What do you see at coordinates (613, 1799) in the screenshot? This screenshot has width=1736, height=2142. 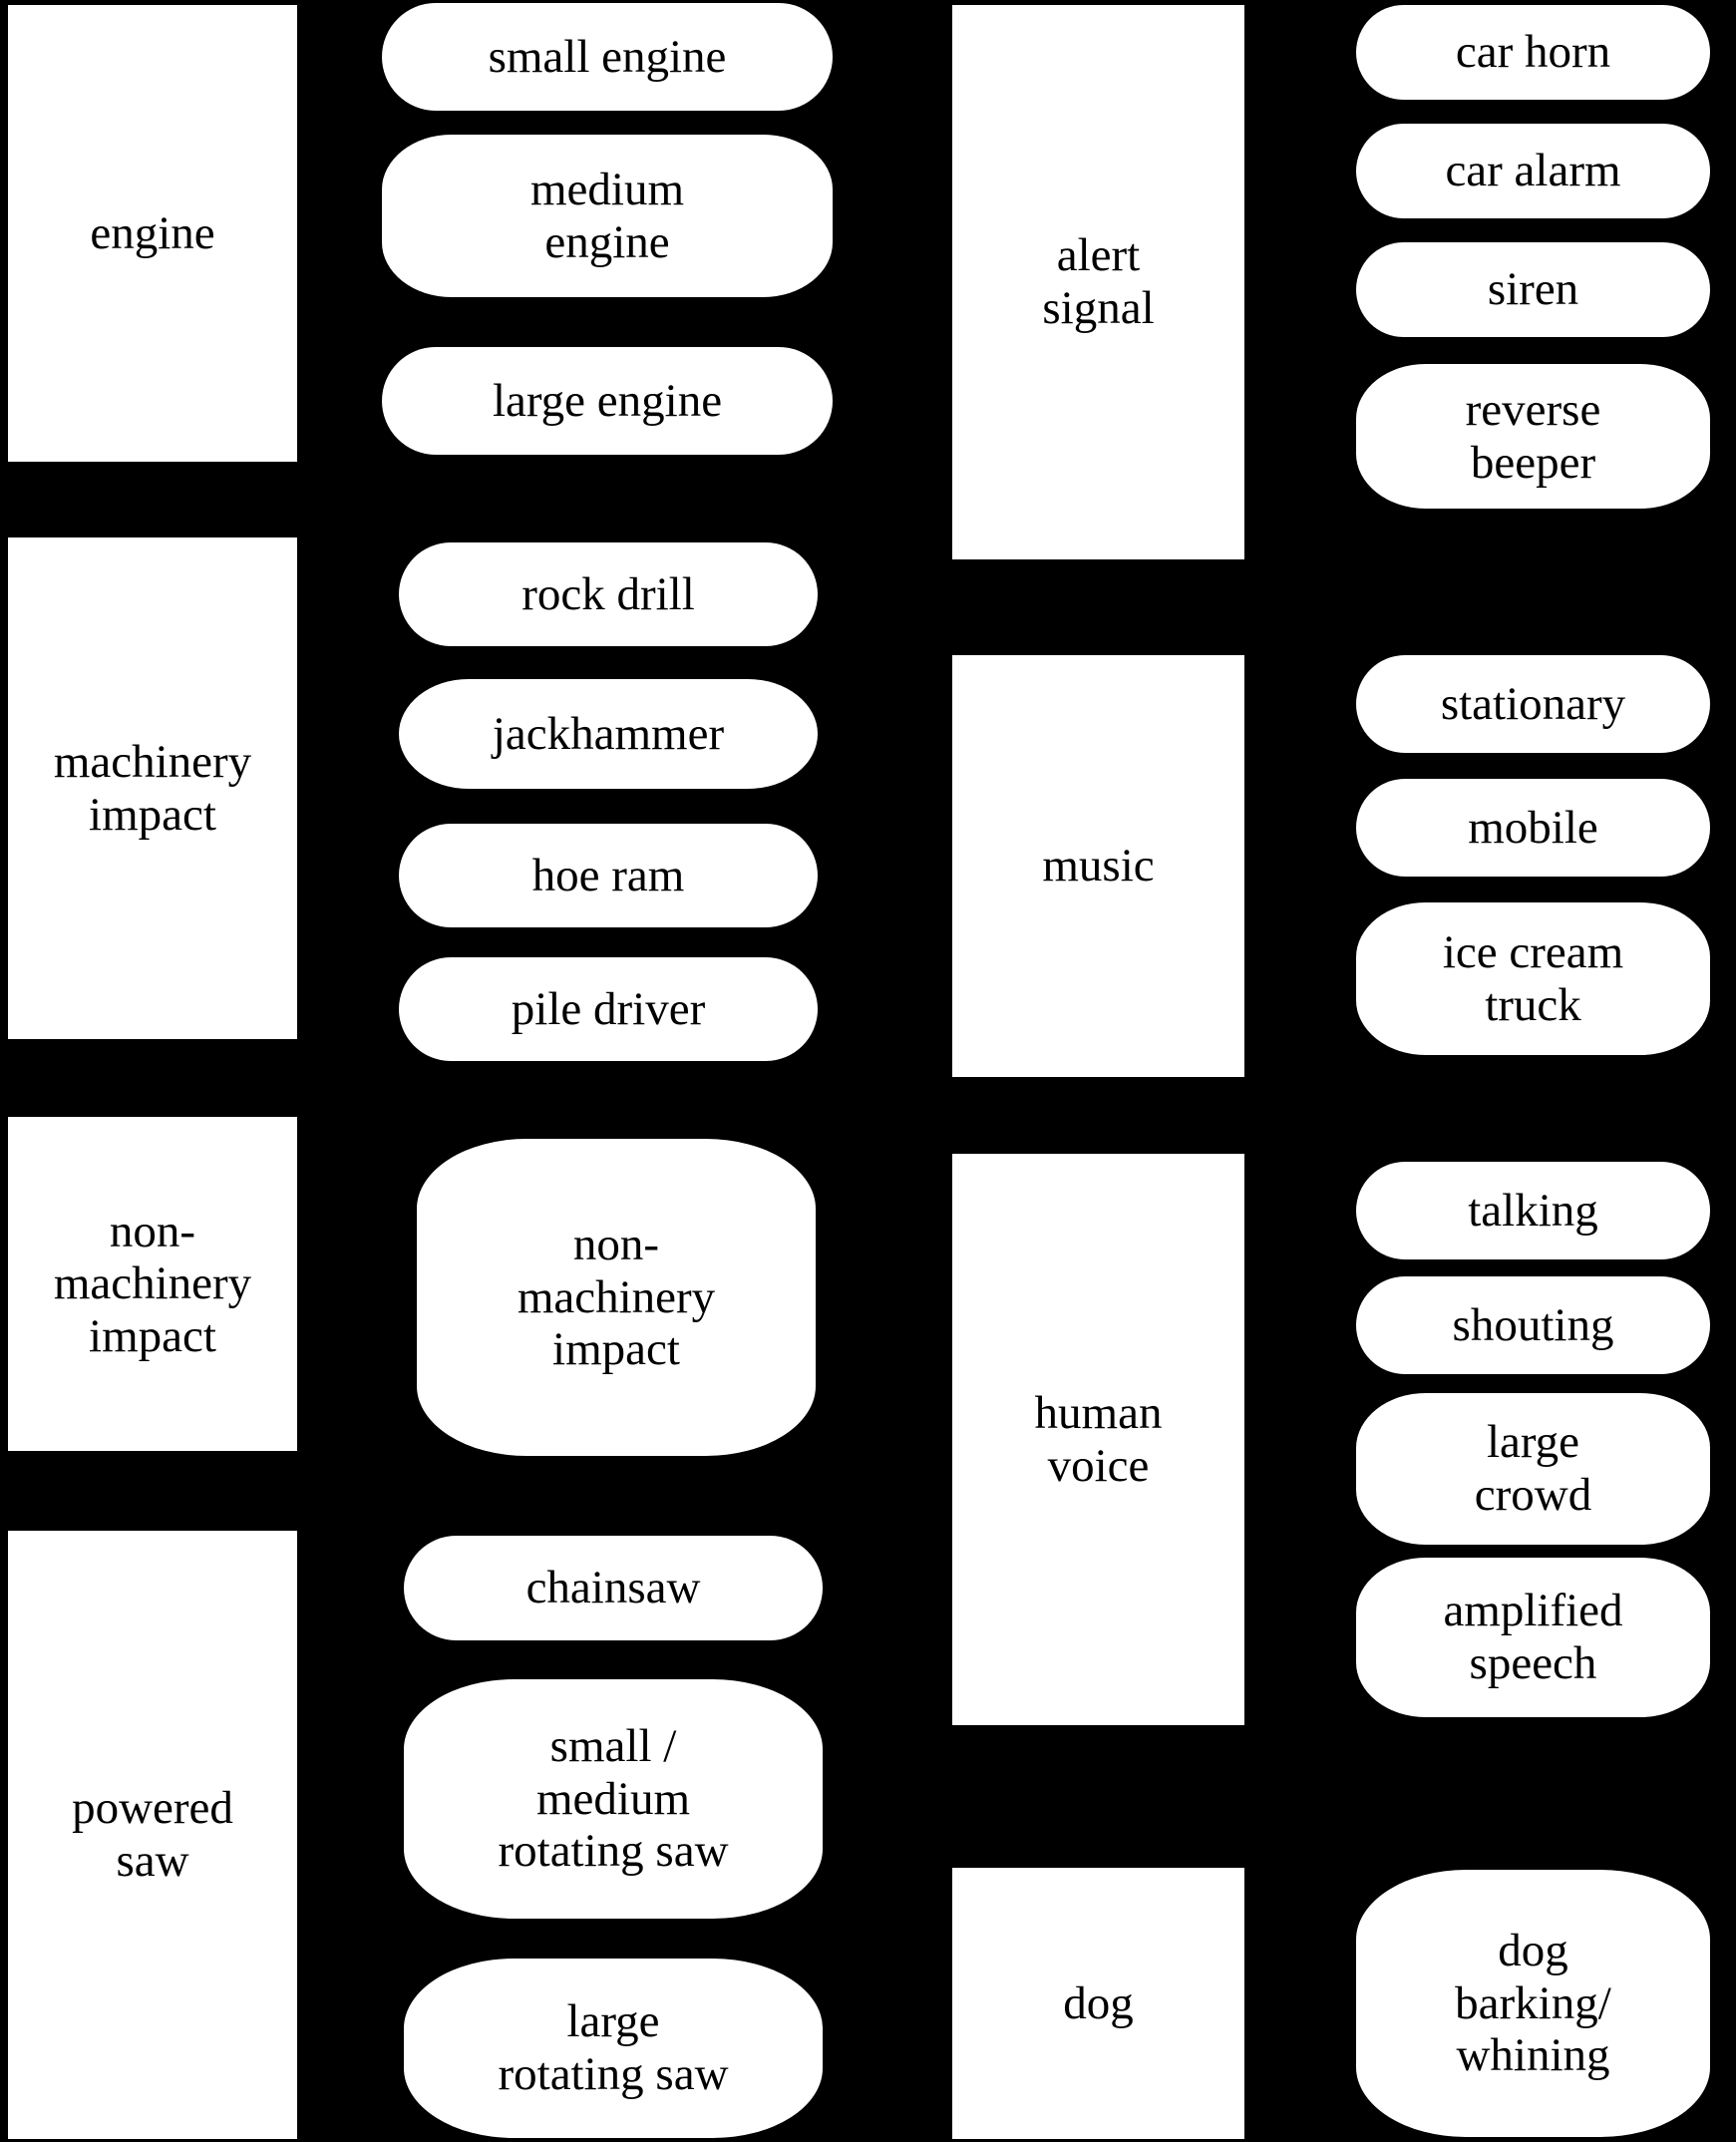 I see `subclass-node-powered-saw-2: small / medium rotating saw` at bounding box center [613, 1799].